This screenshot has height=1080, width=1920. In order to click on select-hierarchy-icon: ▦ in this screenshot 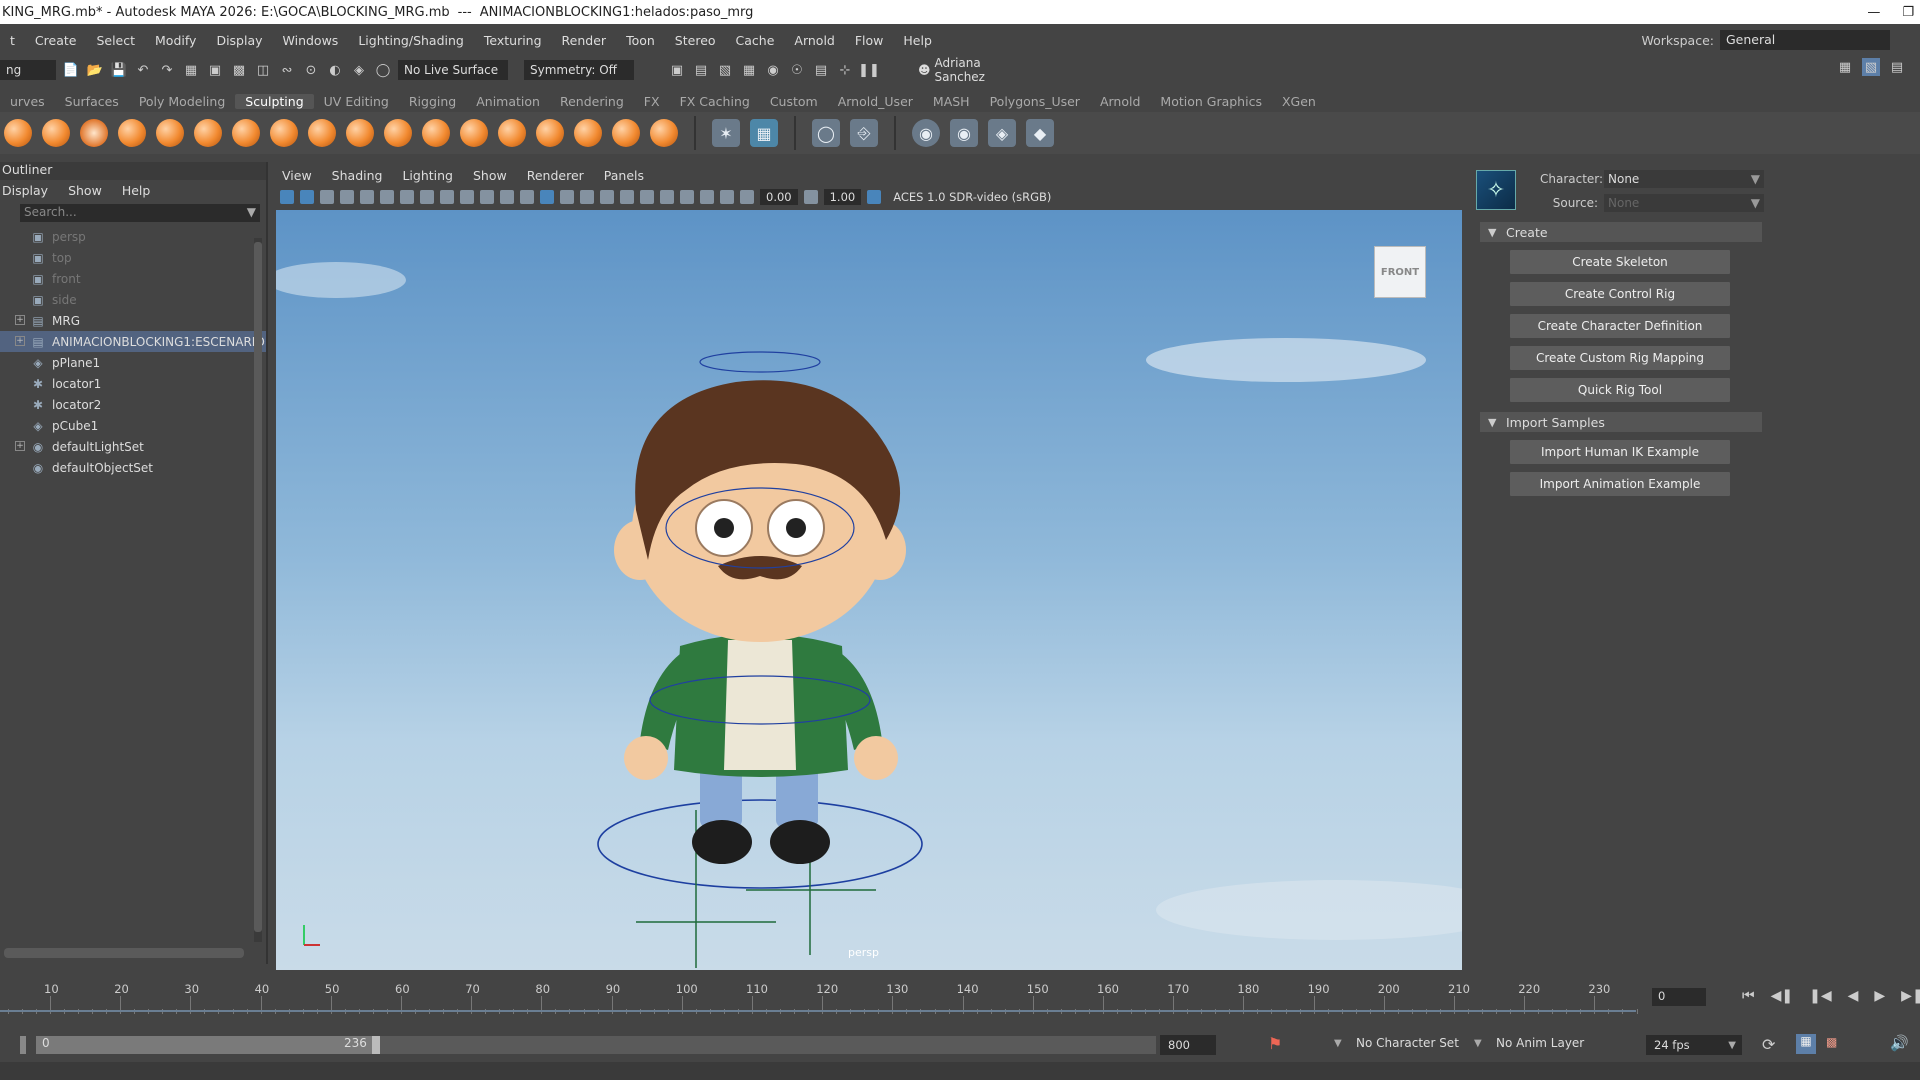, I will do `click(191, 70)`.